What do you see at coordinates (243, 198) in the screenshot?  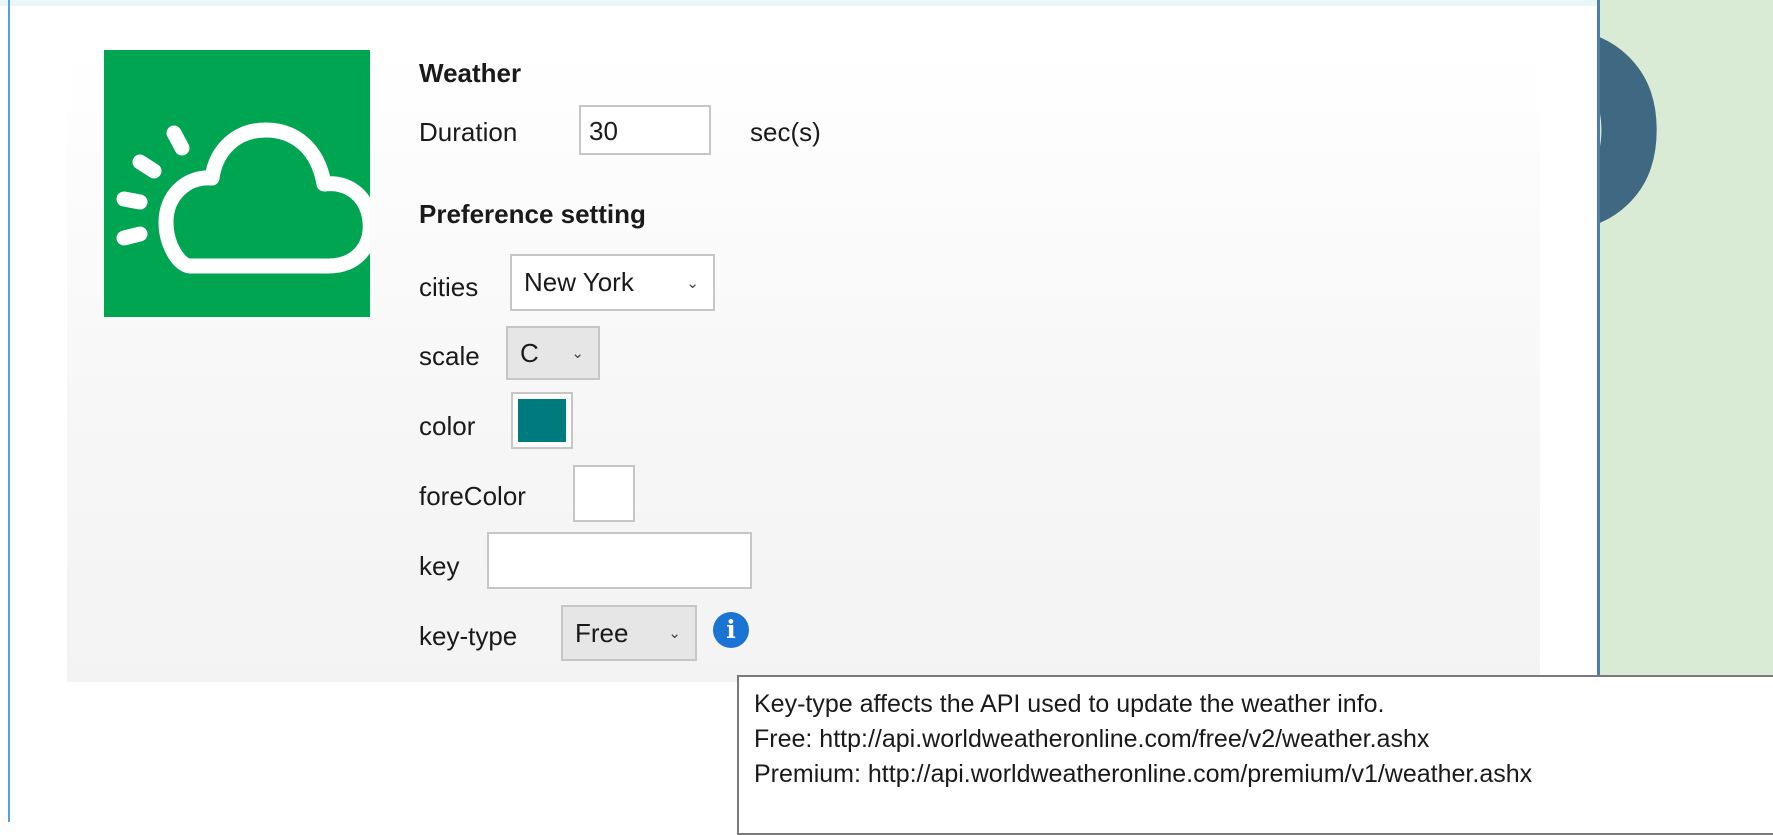 I see `sun-cloud-icon` at bounding box center [243, 198].